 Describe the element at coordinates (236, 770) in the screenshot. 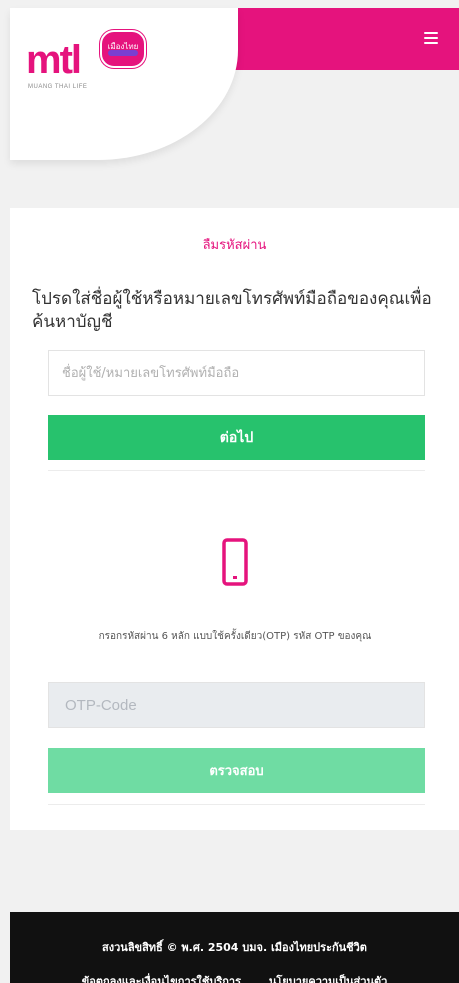

I see `verify-otp-button: ตรวจสอบ` at that location.